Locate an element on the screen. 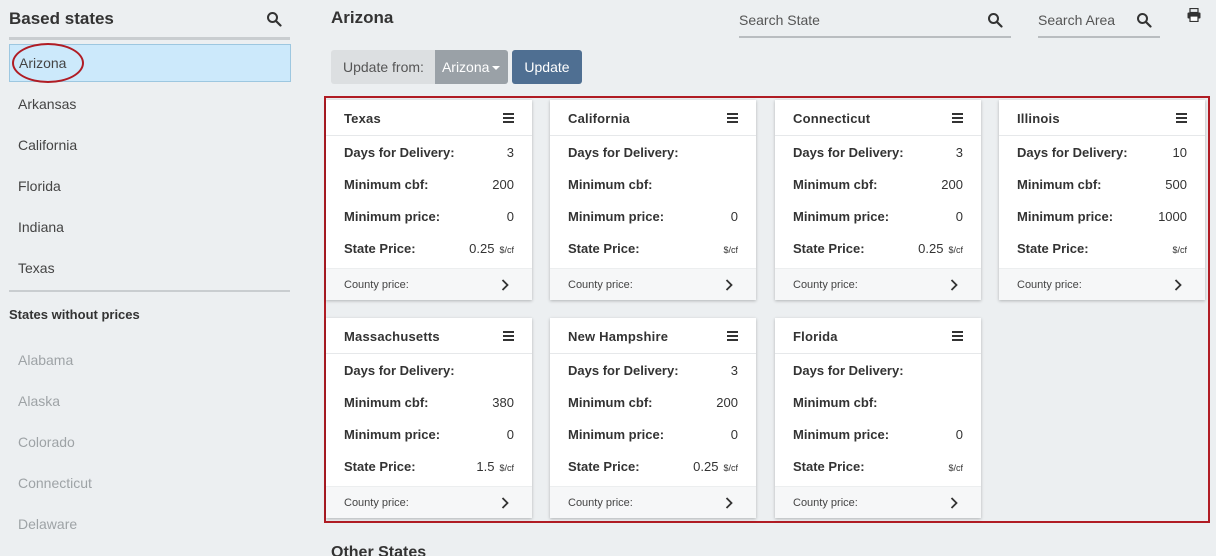  search-state-input is located at coordinates (875, 20).